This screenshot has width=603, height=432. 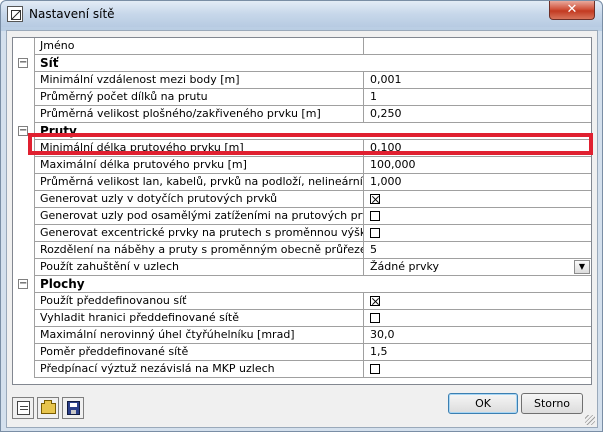 What do you see at coordinates (477, 148) in the screenshot?
I see `property-value: 0,100` at bounding box center [477, 148].